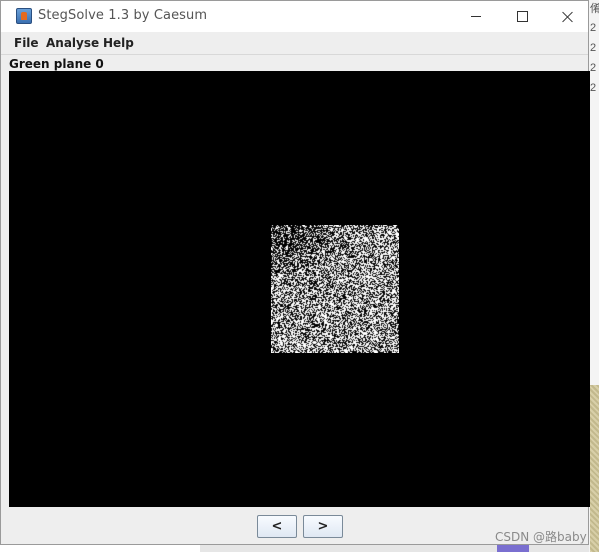  I want to click on minimize-button, so click(476, 16).